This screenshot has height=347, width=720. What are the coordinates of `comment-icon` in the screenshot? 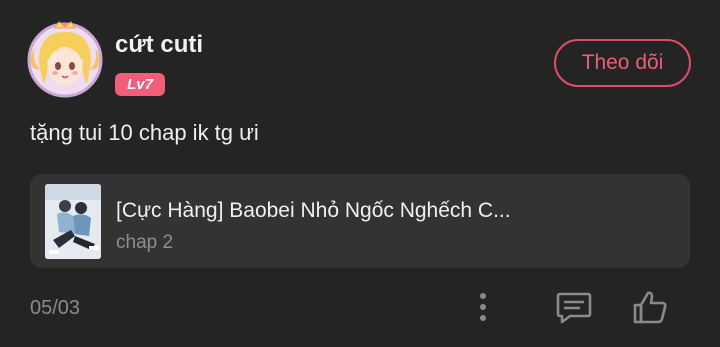 It's located at (574, 308).